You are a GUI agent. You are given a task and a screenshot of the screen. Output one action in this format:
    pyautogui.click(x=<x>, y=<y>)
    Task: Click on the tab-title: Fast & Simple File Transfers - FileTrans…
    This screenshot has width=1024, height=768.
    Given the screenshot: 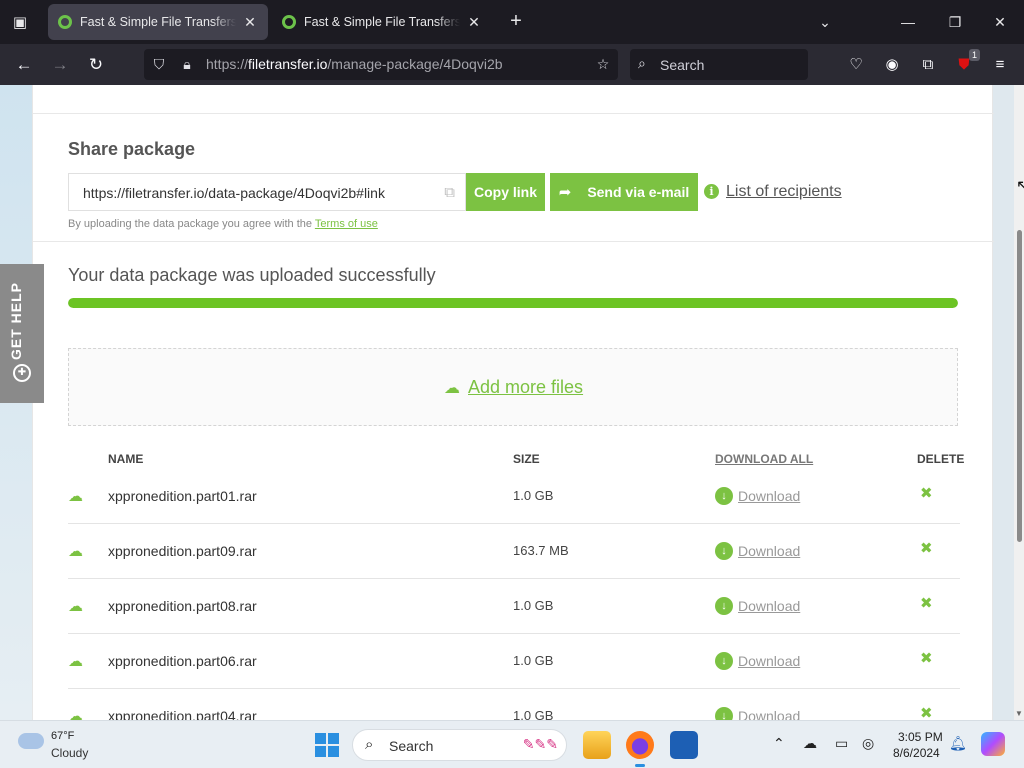 What is the action you would take?
    pyautogui.click(x=382, y=22)
    